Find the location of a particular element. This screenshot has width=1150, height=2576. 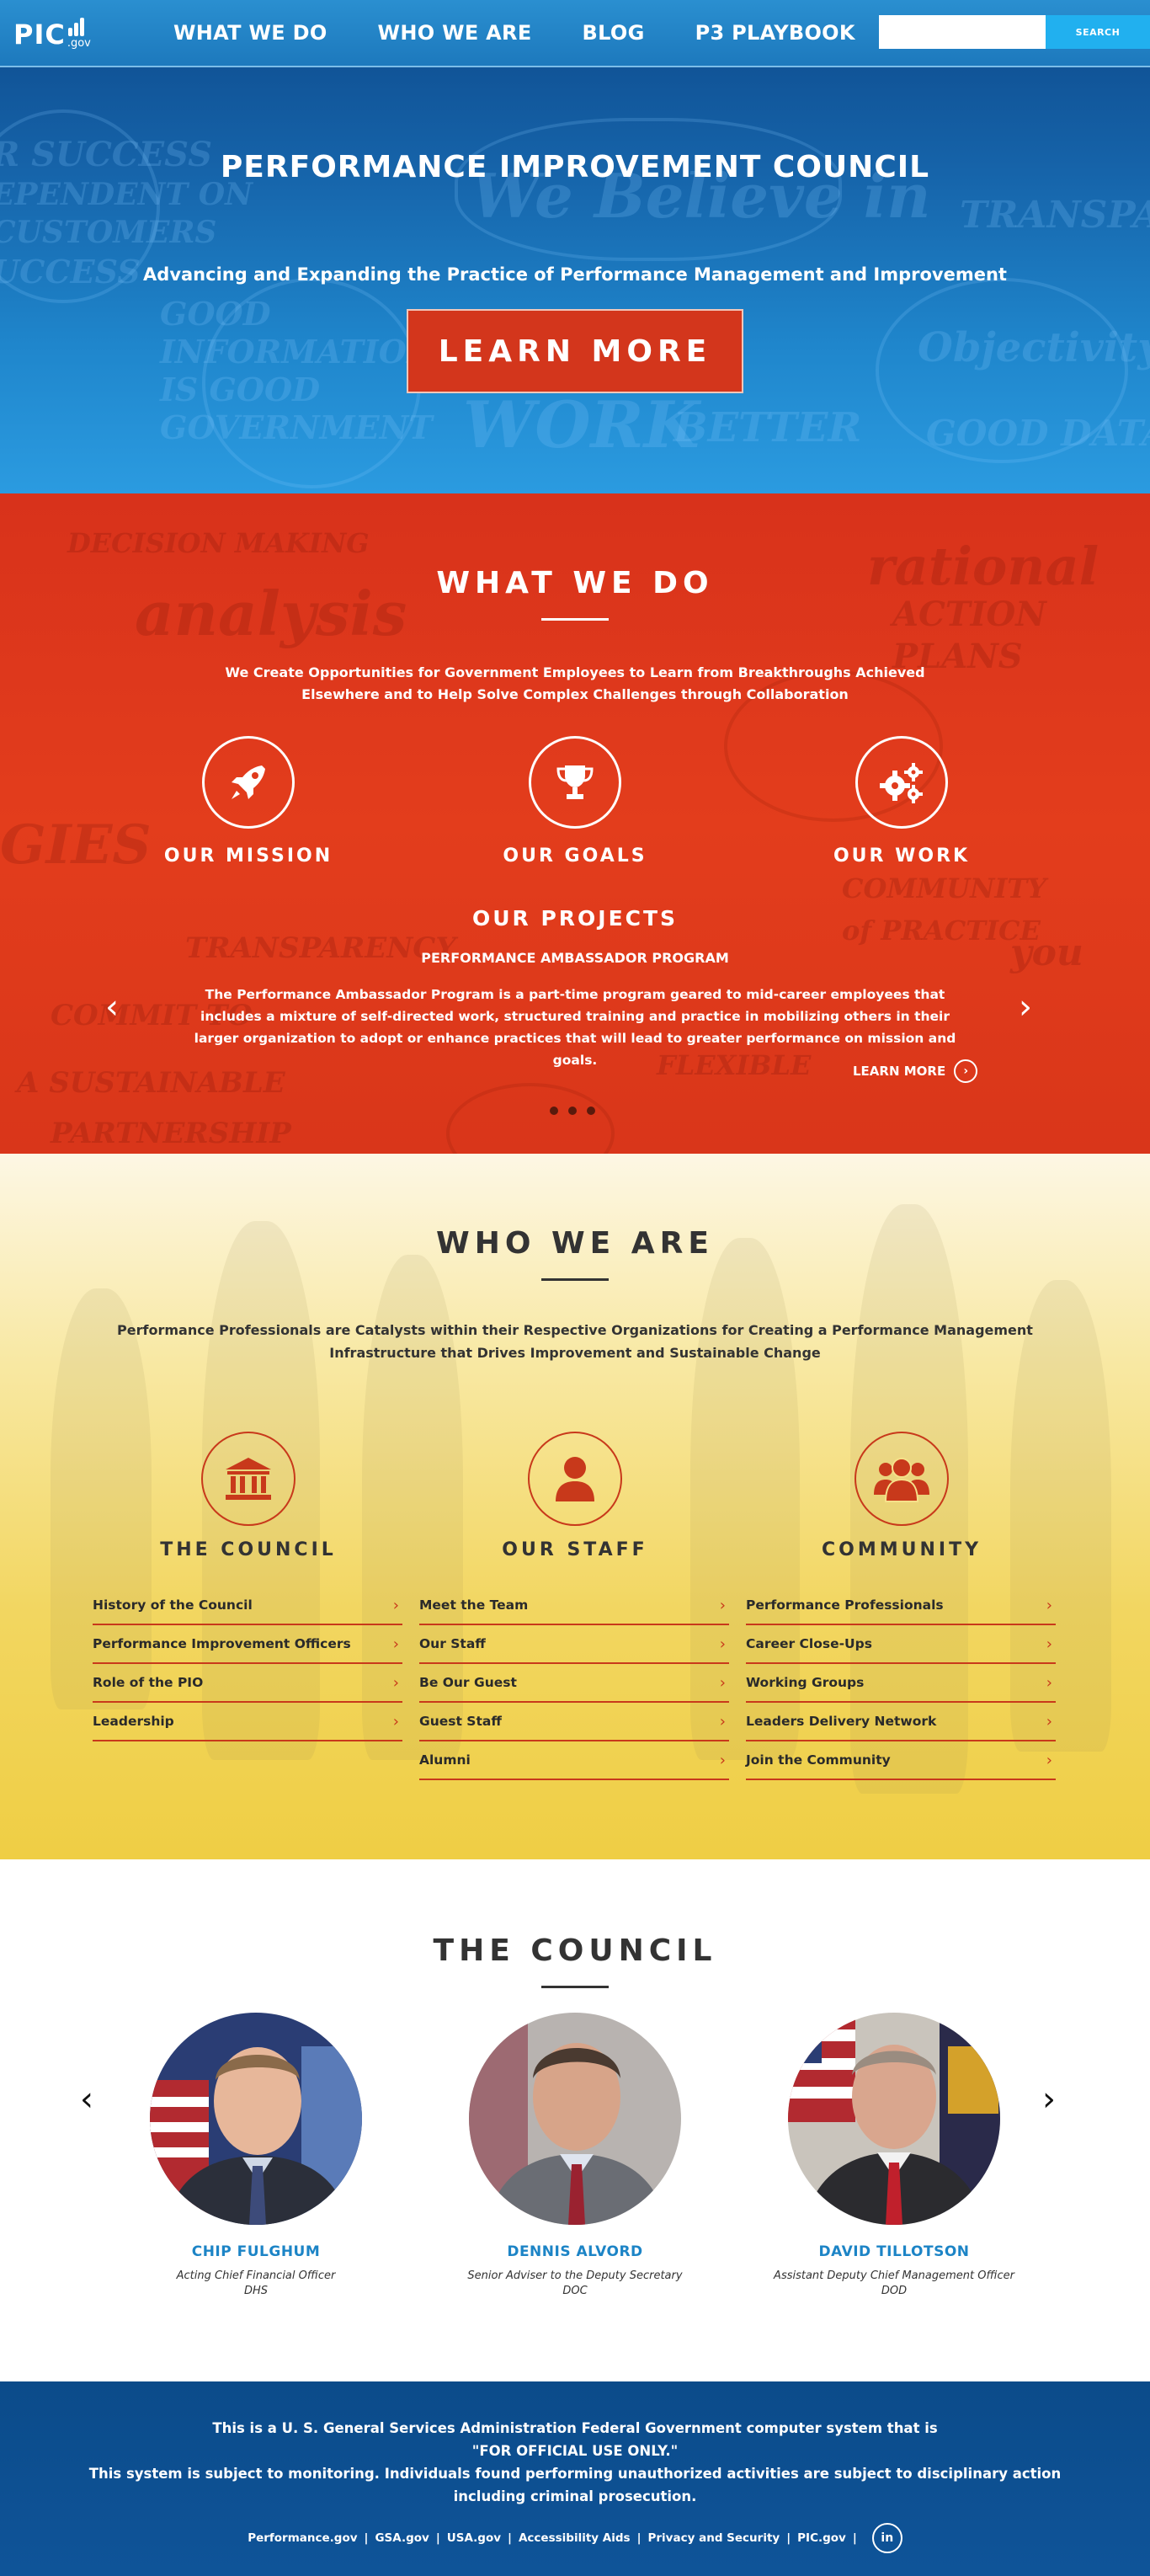

link-be-our-guest: Be Our Guest › is located at coordinates (574, 1683).